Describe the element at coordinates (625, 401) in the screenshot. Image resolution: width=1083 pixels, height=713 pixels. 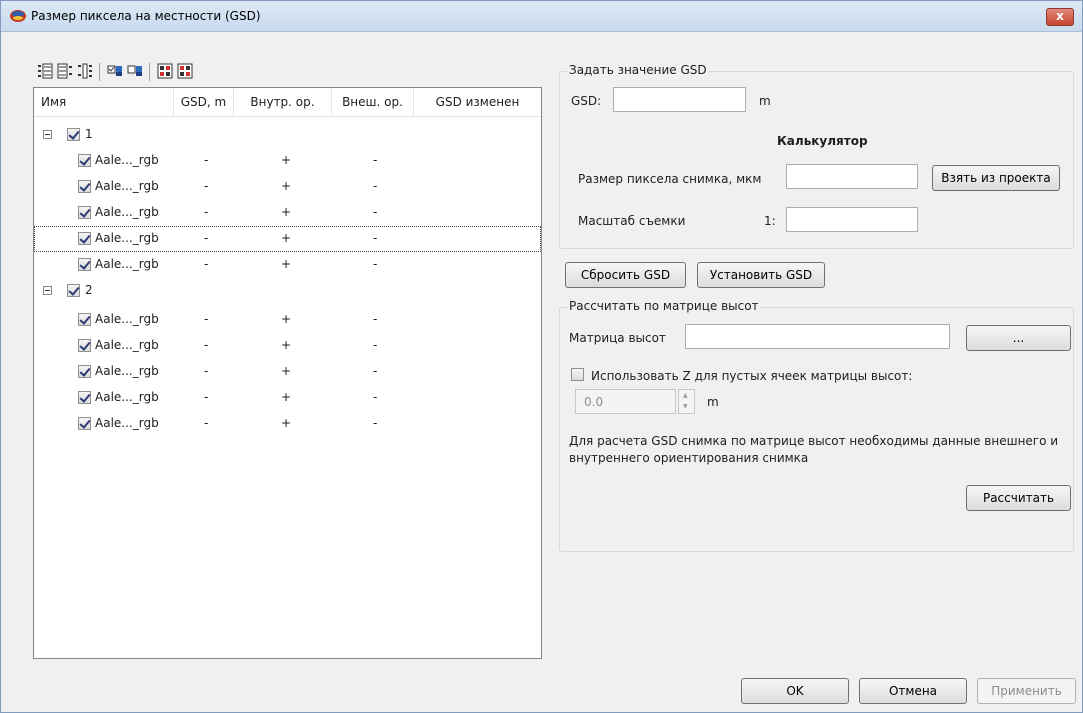
I see `z-value-input` at that location.